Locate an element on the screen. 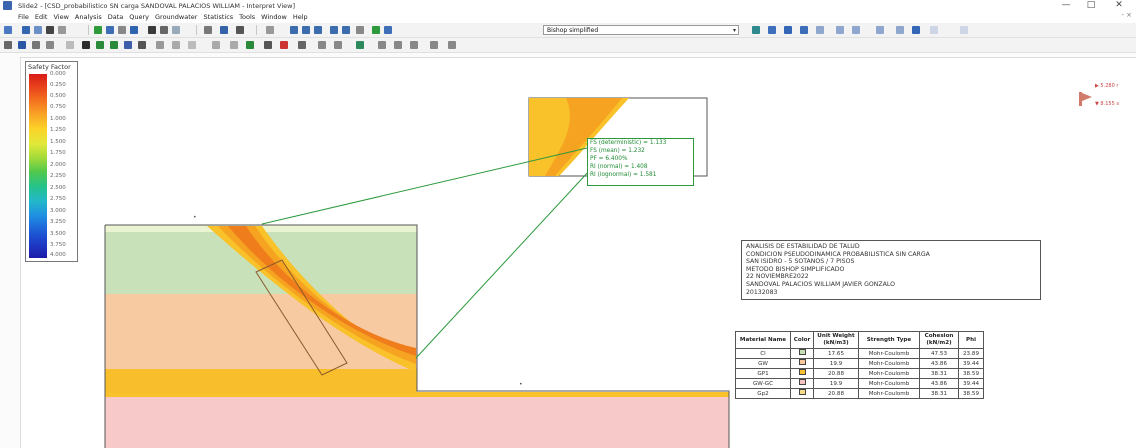  info-line: SANDOVAL PALACIOS WILLIAM JAVIER GONZALO is located at coordinates (820, 284).